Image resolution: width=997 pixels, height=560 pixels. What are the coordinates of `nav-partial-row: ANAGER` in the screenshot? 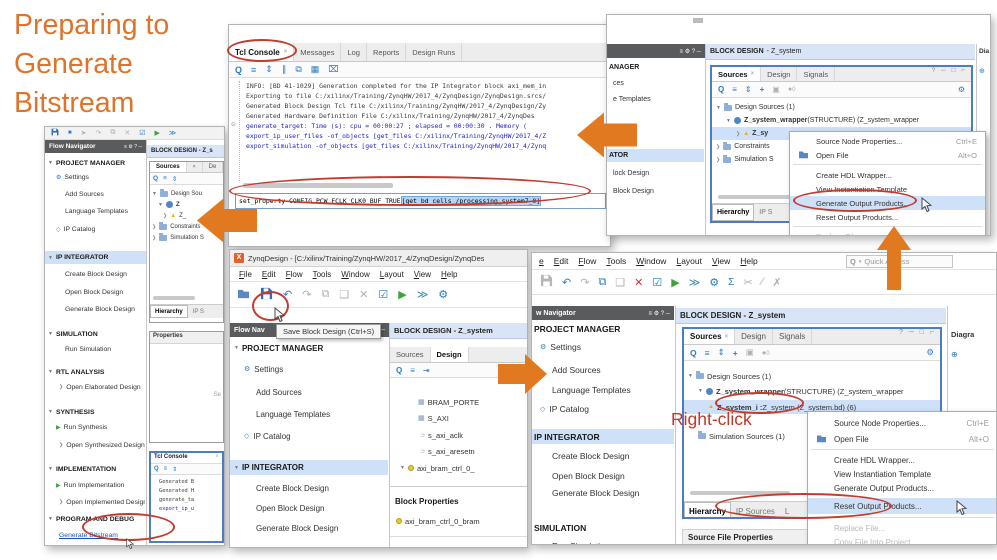 It's located at (655, 67).